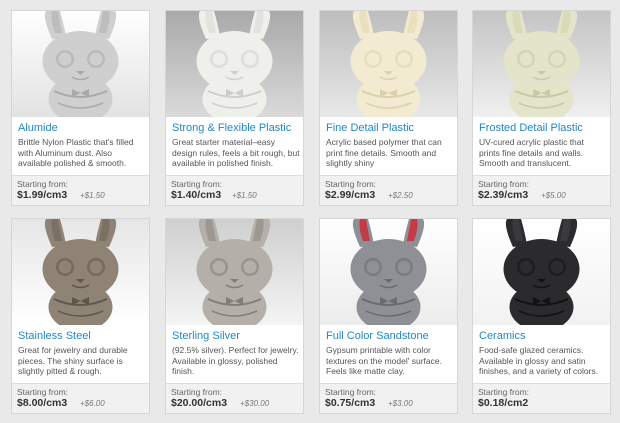  I want to click on price-box: Starting from: $0.18/cm2, so click(541, 398).